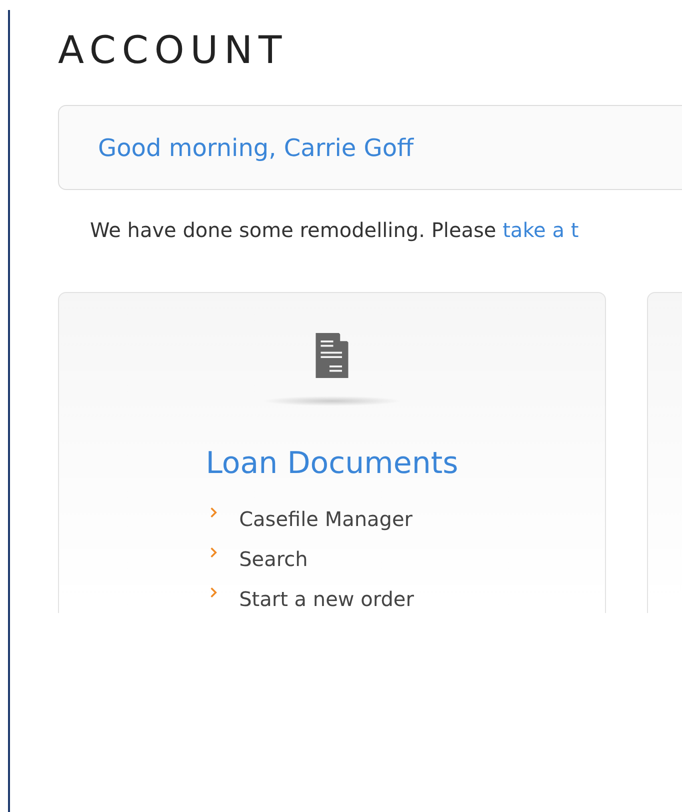 This screenshot has width=682, height=812. What do you see at coordinates (332, 463) in the screenshot?
I see `card-title-link: Loan Documents` at bounding box center [332, 463].